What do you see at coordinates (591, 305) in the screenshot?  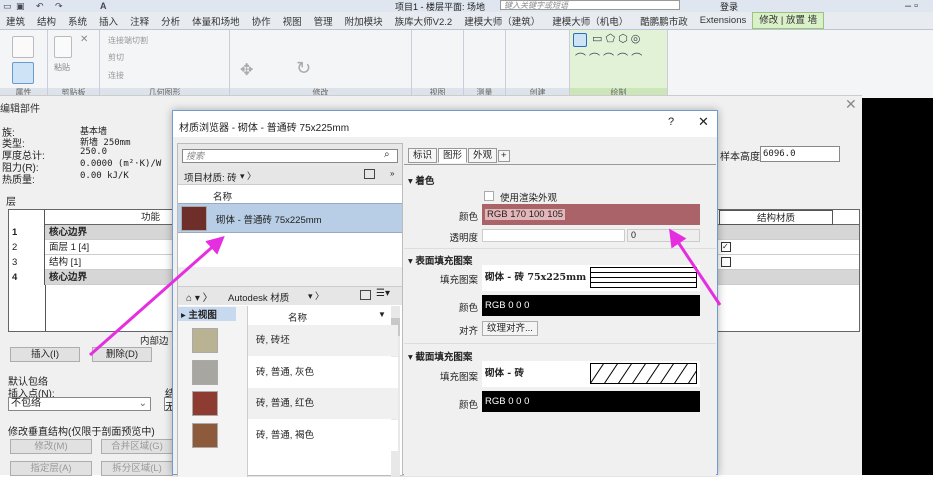 I see `surface-color-swatch: RGB 0 0 0` at bounding box center [591, 305].